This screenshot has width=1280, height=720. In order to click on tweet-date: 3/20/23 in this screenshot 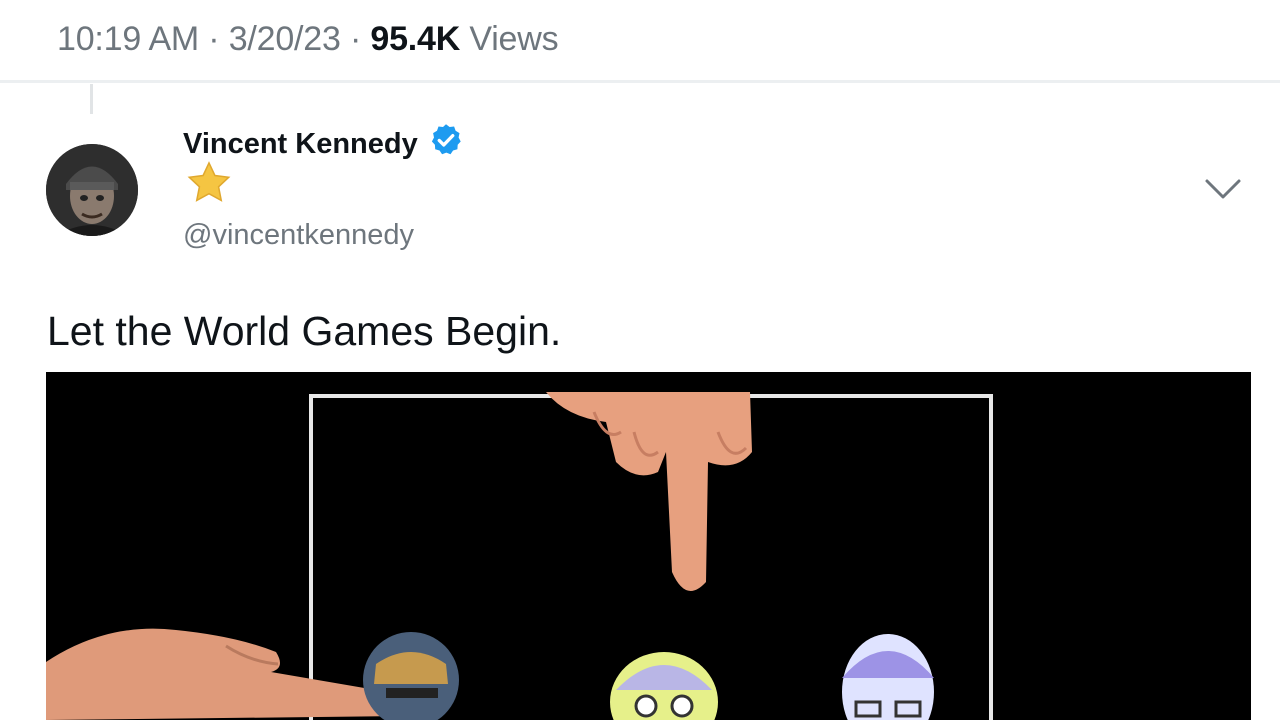, I will do `click(284, 39)`.